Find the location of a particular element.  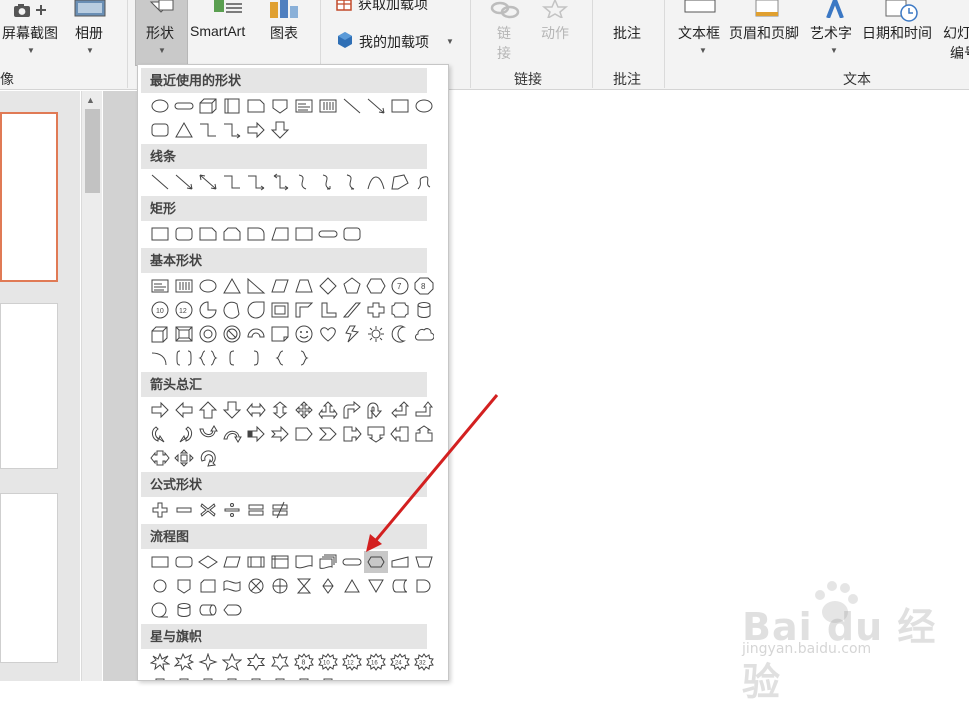

flowchart-fcProcess-shape is located at coordinates (160, 562).